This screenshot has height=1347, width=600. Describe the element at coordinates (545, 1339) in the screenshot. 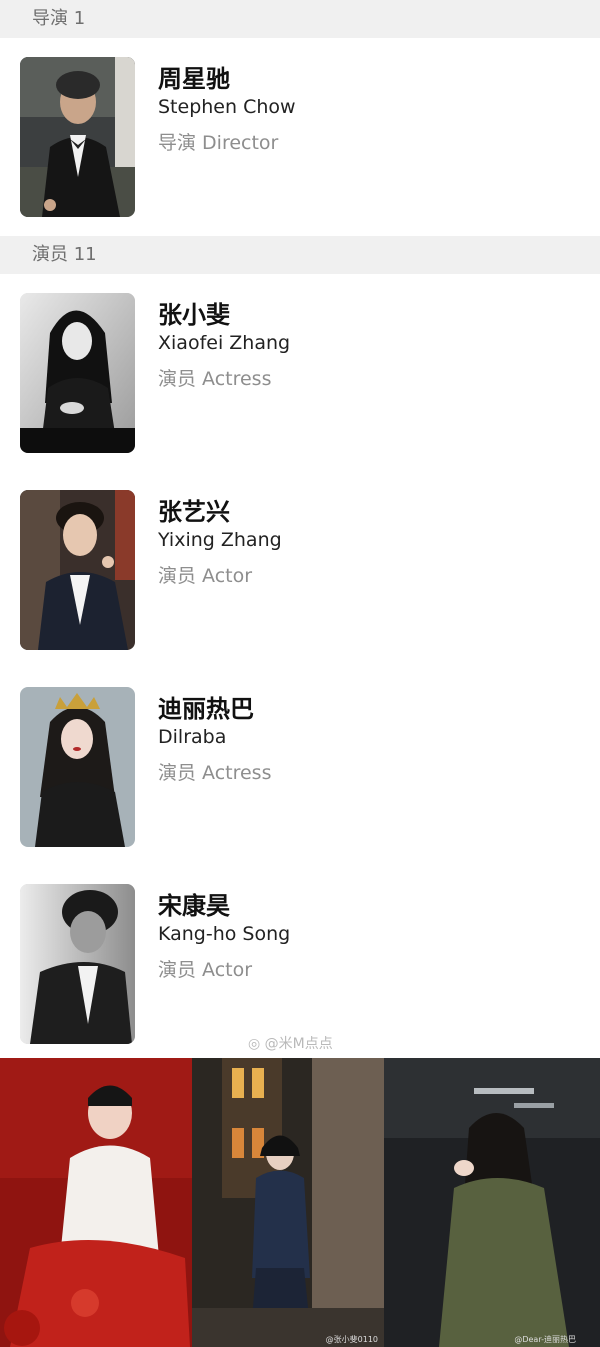

I see `photo-credit: @Dear-迪丽热巴` at that location.